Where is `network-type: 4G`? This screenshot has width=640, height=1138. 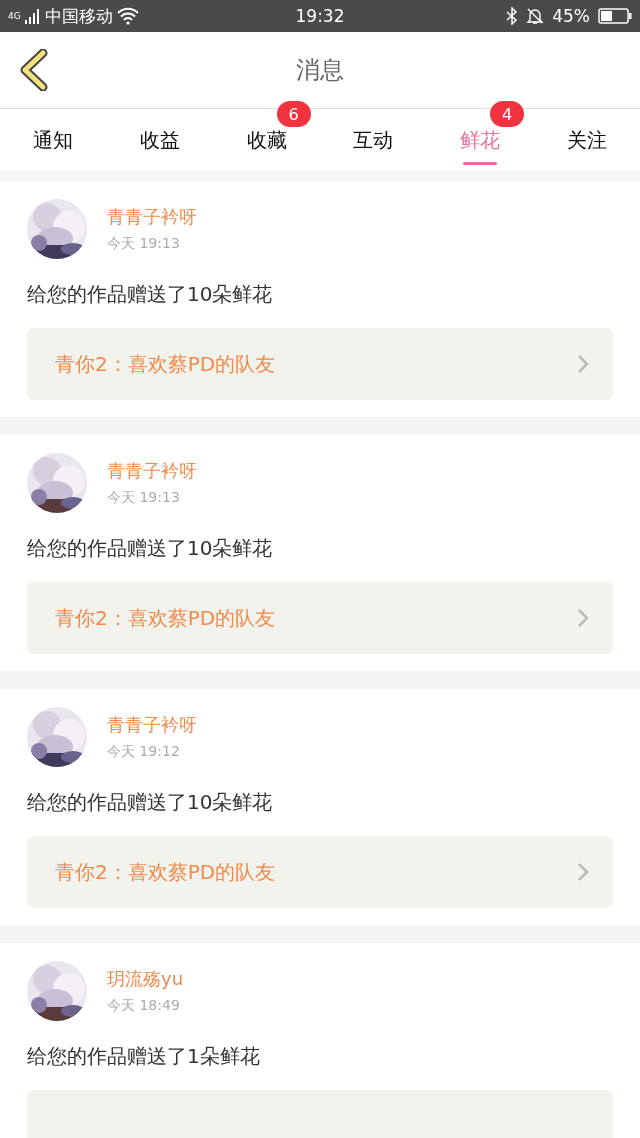 network-type: 4G is located at coordinates (14, 16).